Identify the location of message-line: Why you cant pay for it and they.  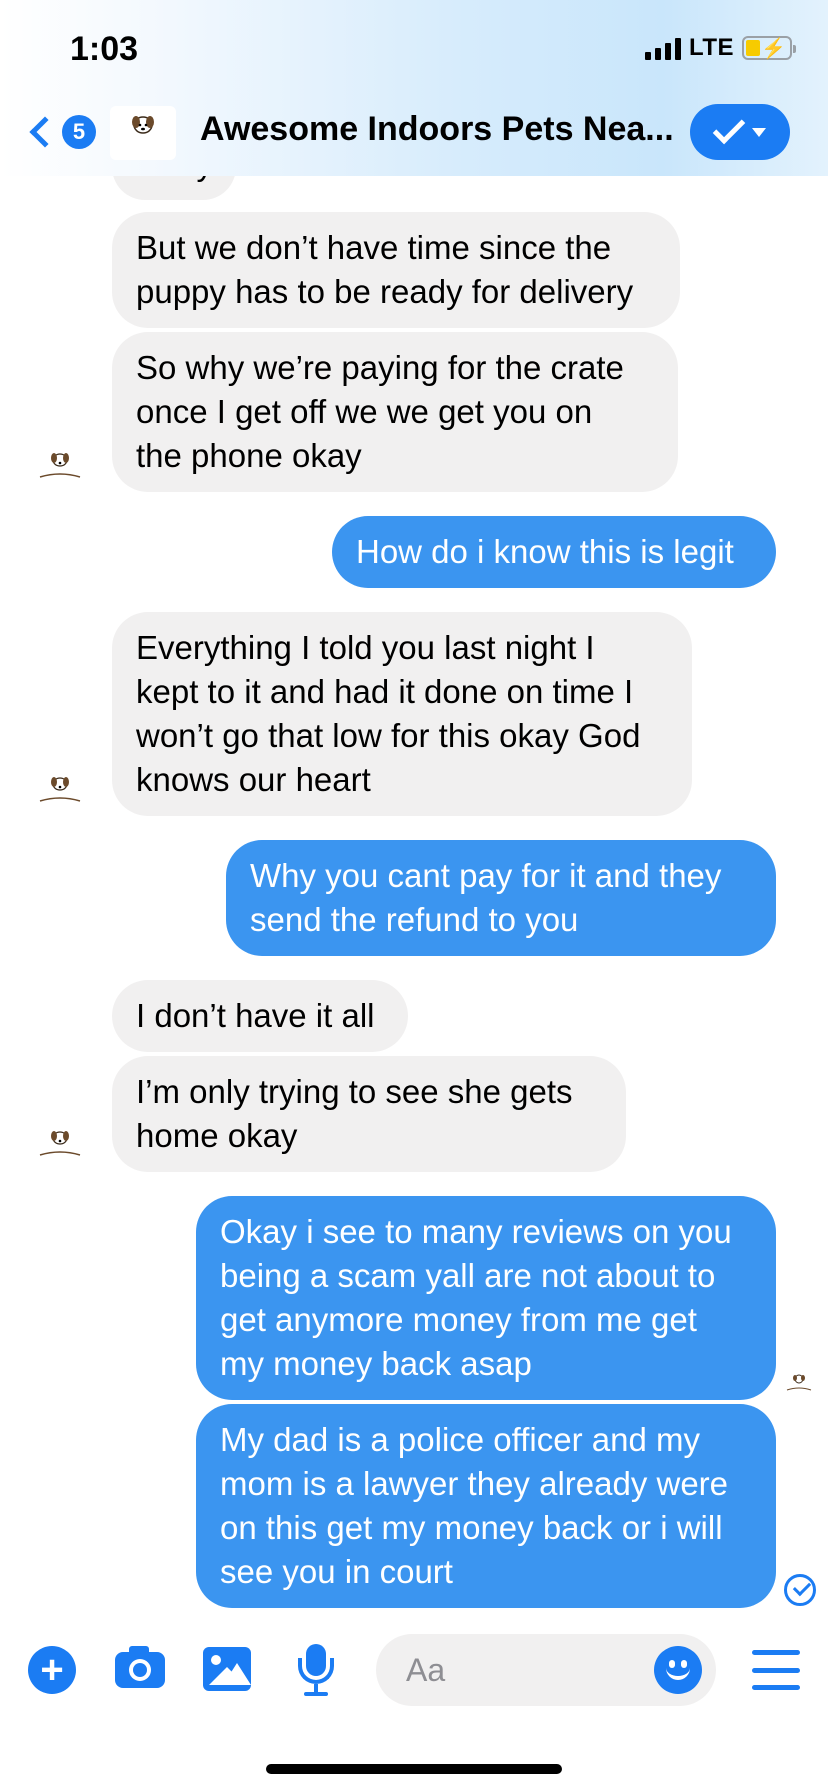
(486, 875).